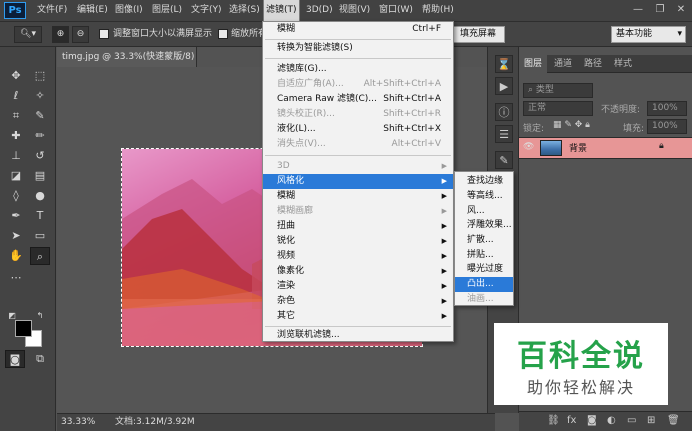 The width and height of the screenshot is (692, 431). What do you see at coordinates (40, 316) in the screenshot?
I see `swap-colors-icon: ↰` at bounding box center [40, 316].